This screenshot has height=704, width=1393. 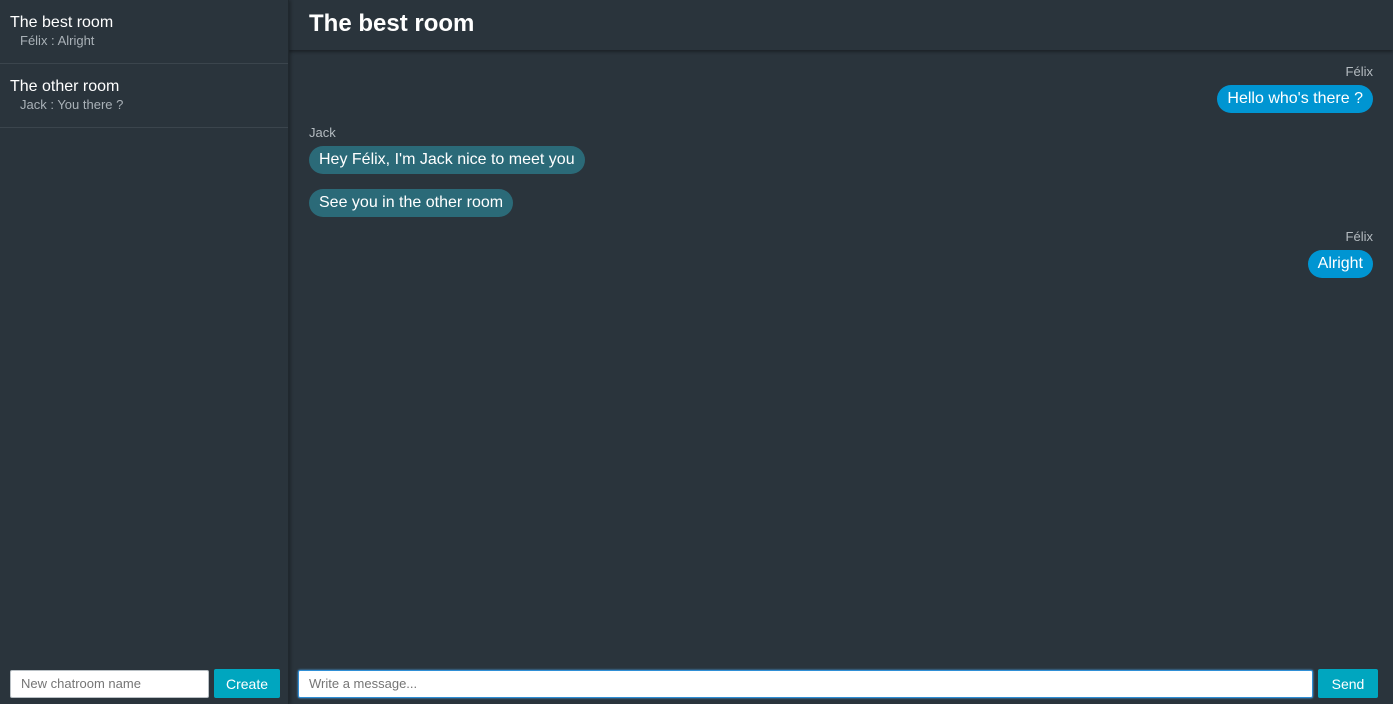 I want to click on room-last-message: Jack : You there ?, so click(x=72, y=104).